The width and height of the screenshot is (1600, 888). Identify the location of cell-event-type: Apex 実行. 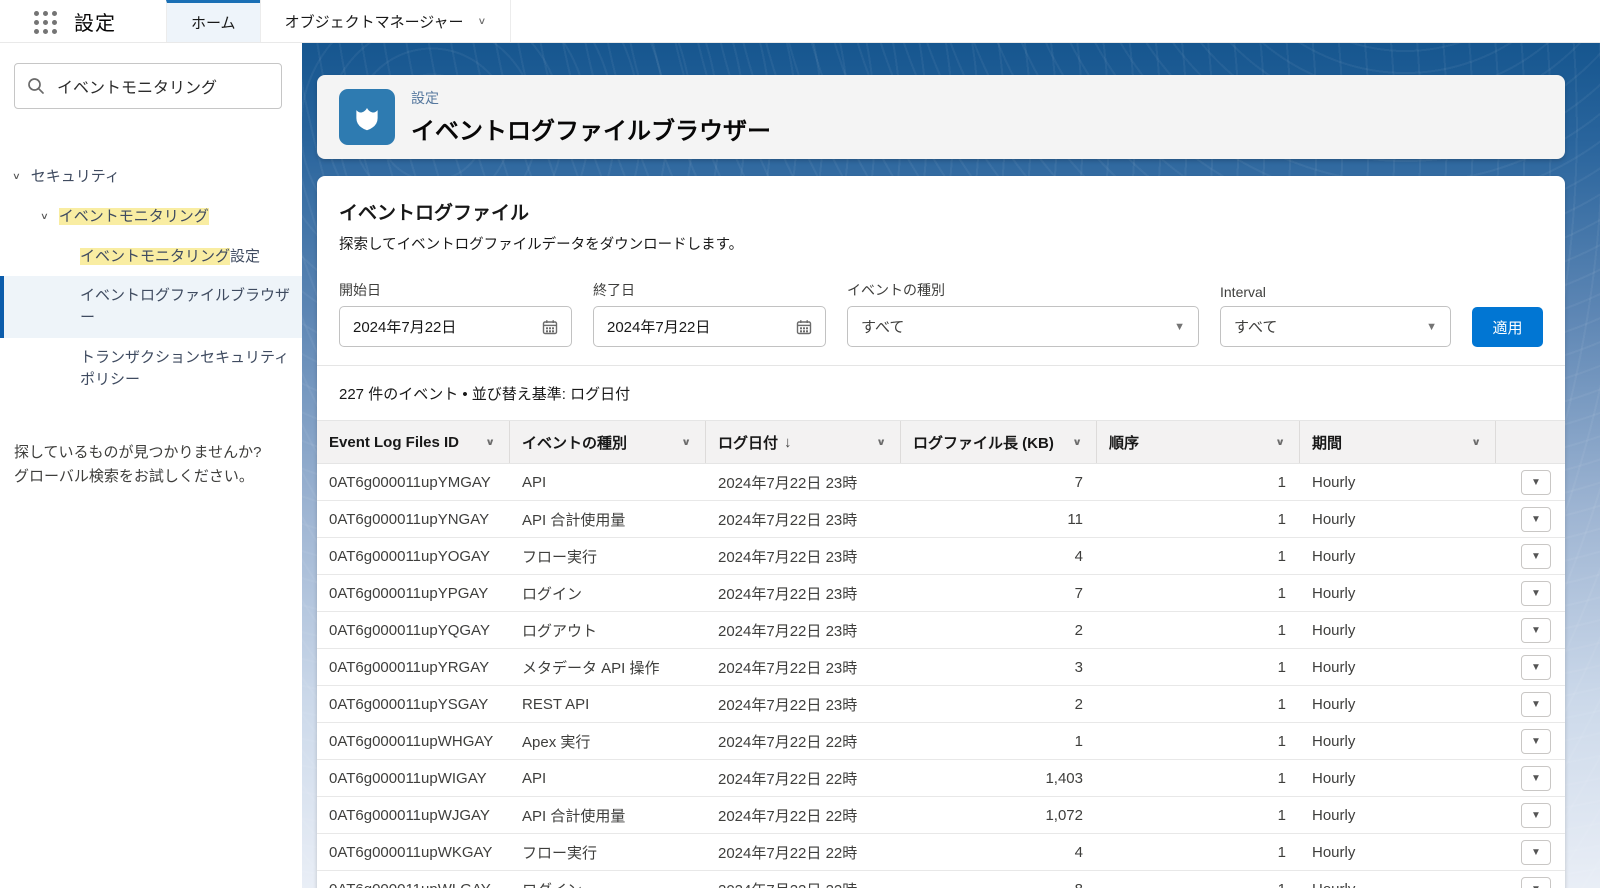
(556, 742).